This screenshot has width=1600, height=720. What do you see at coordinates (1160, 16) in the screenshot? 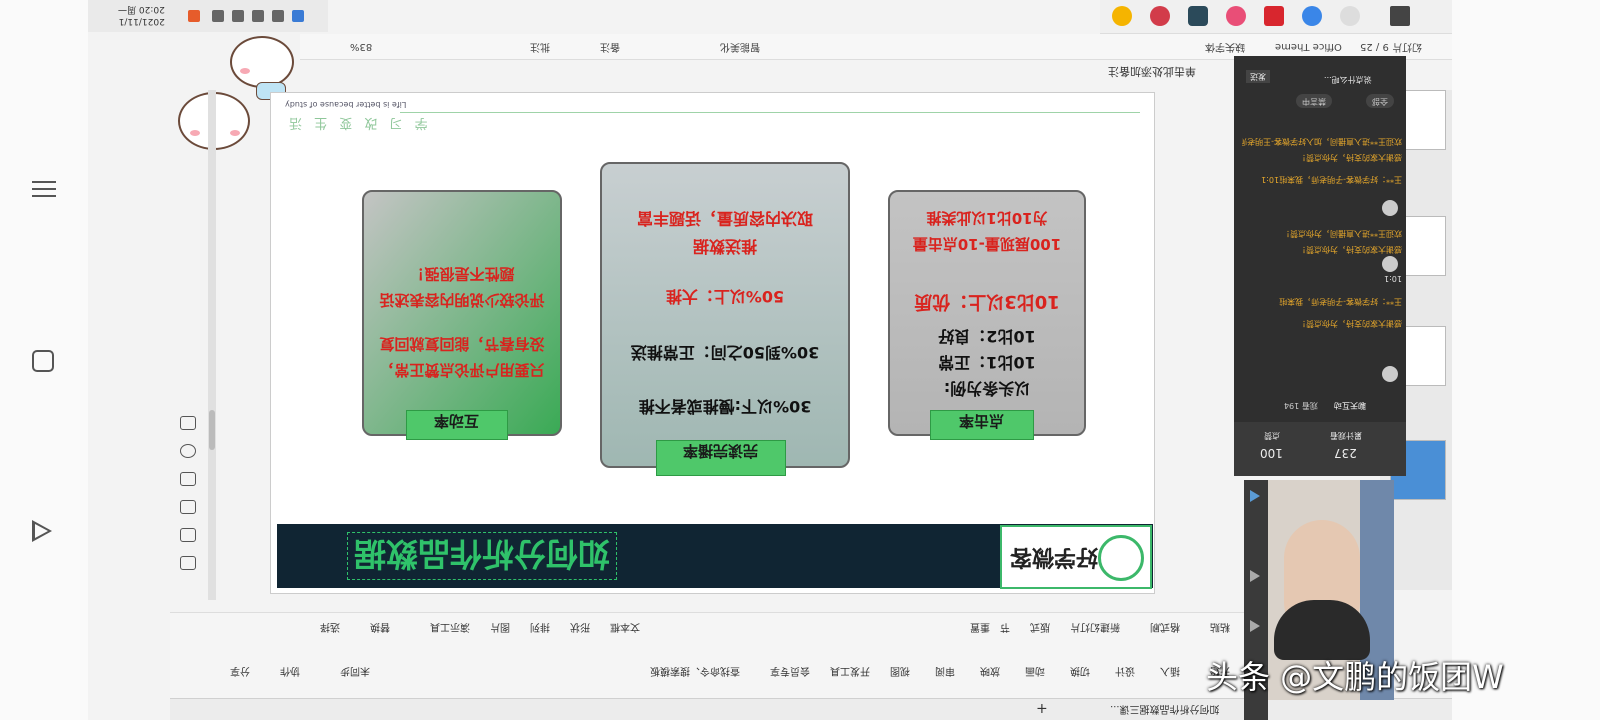
I see `app-pinterest-icon` at bounding box center [1160, 16].